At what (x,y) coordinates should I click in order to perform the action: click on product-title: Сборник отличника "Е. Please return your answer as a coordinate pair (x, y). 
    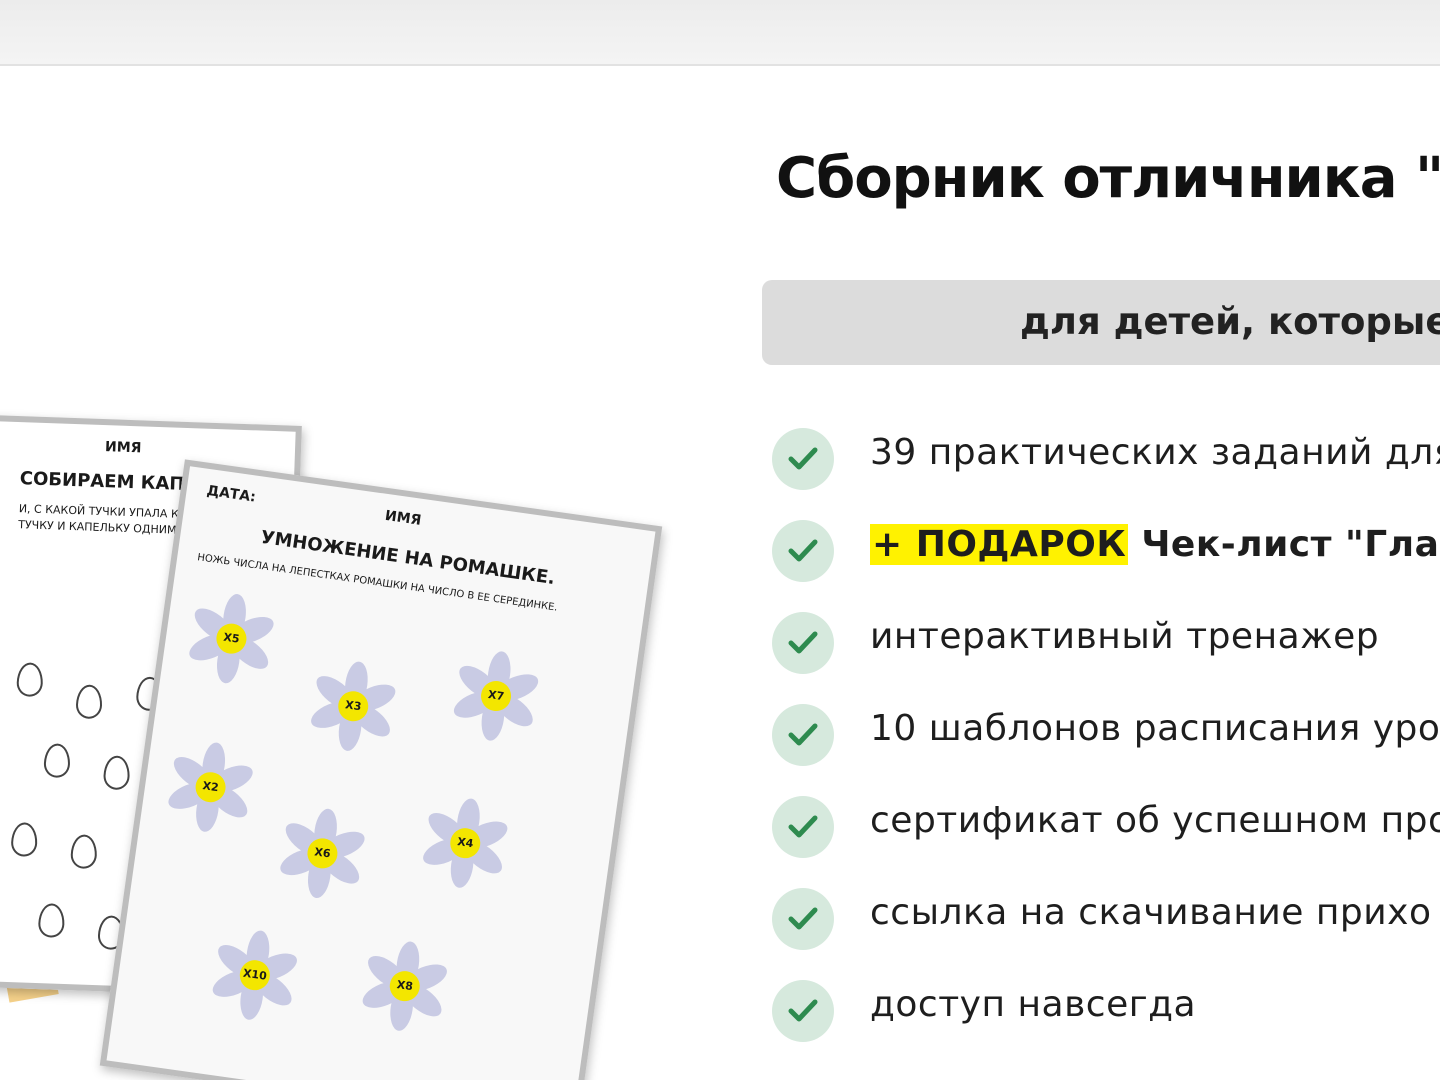
    Looking at the image, I should click on (1108, 178).